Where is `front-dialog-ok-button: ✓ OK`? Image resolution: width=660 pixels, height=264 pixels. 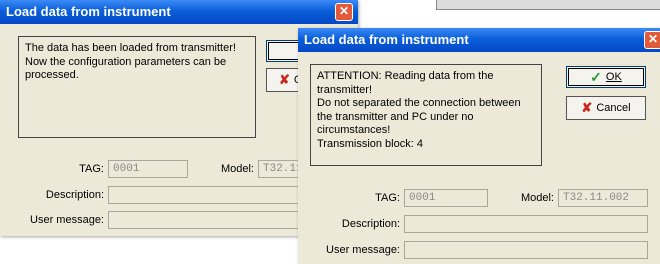
front-dialog-ok-button: ✓ OK is located at coordinates (606, 77).